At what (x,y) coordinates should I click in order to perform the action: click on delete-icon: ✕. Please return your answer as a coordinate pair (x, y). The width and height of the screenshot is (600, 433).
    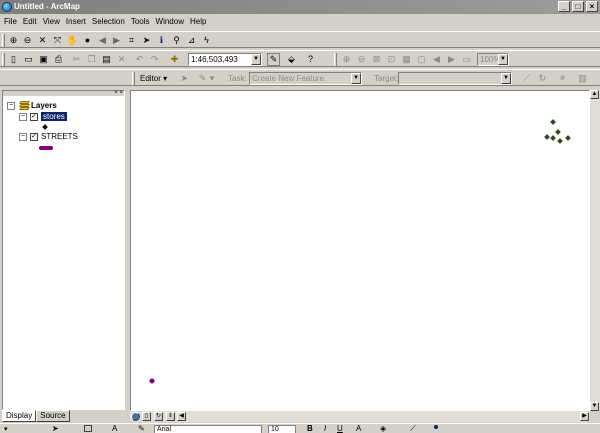
    Looking at the image, I should click on (121, 59).